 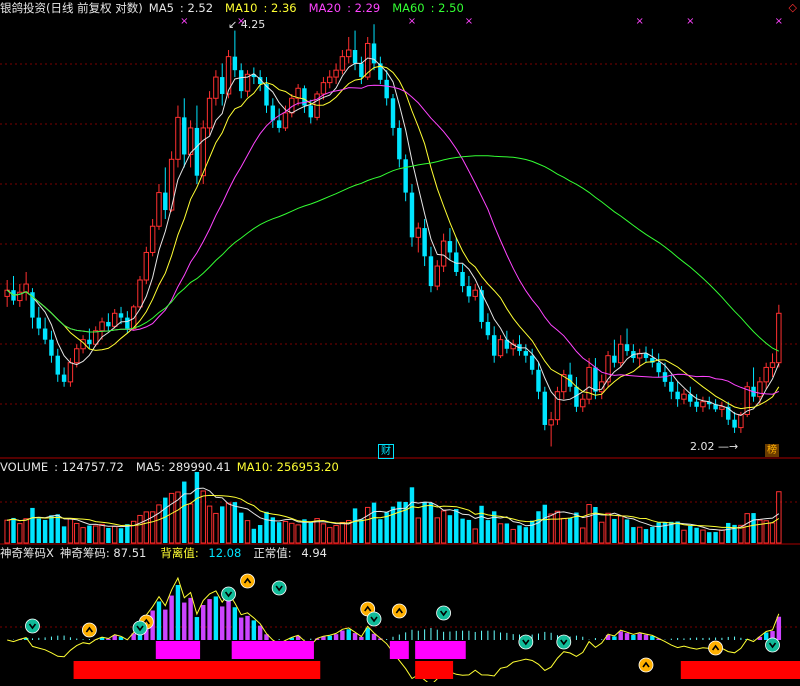 What do you see at coordinates (273, 650) in the screenshot?
I see `signal-band-magenta` at bounding box center [273, 650].